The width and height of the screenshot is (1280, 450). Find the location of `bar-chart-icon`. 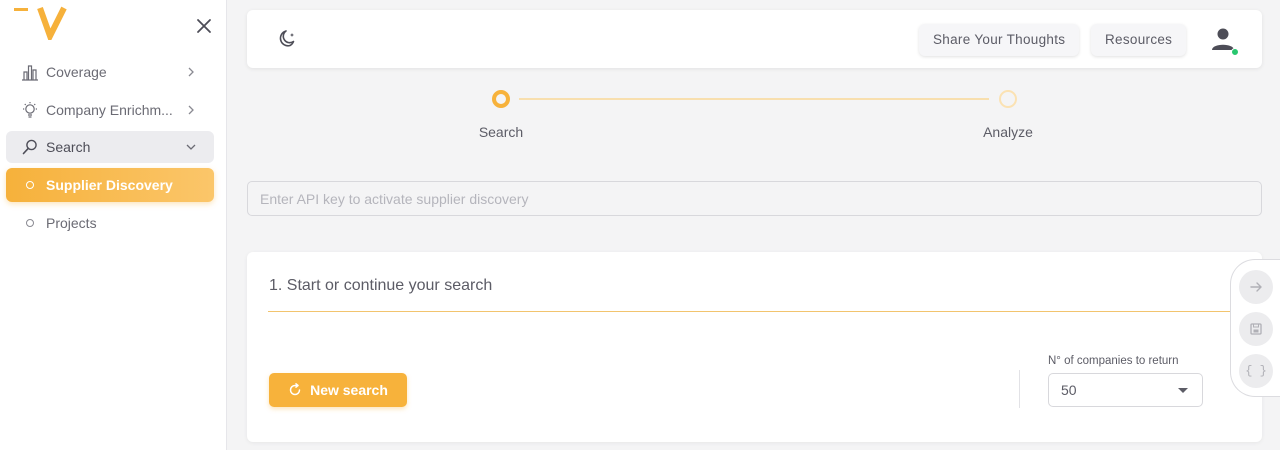

bar-chart-icon is located at coordinates (30, 72).